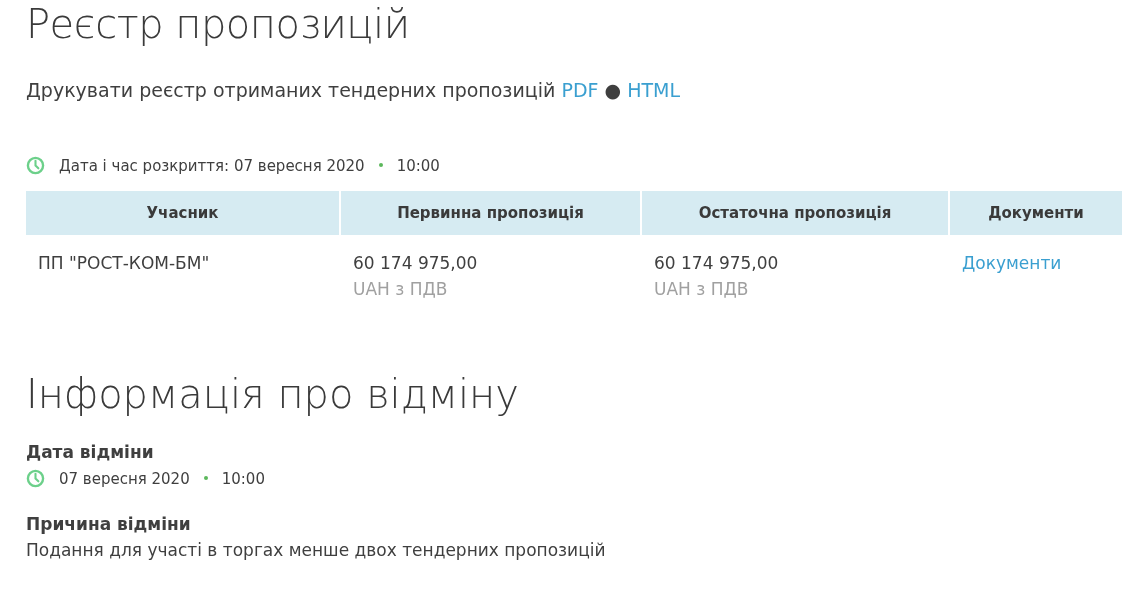 The width and height of the screenshot is (1131, 599). What do you see at coordinates (124, 479) in the screenshot?
I see `cancel-date: 07 вересня 2020` at bounding box center [124, 479].